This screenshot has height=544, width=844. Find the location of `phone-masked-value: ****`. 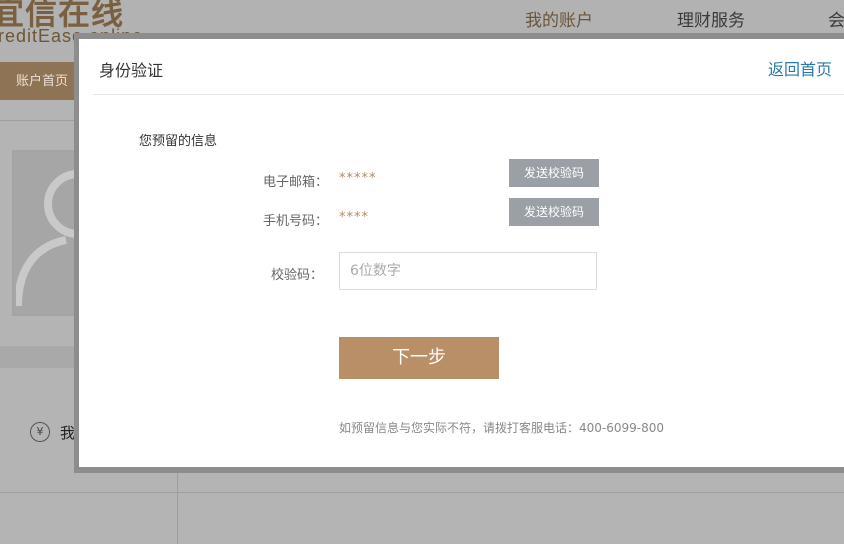

phone-masked-value: **** is located at coordinates (354, 217).